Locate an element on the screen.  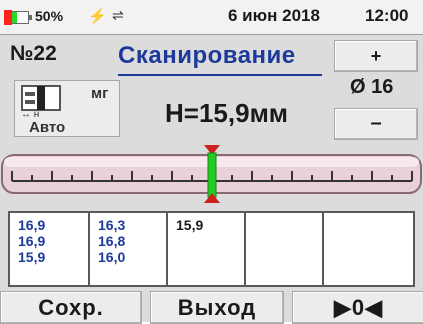
probe-mode: Авто is located at coordinates (47, 127).